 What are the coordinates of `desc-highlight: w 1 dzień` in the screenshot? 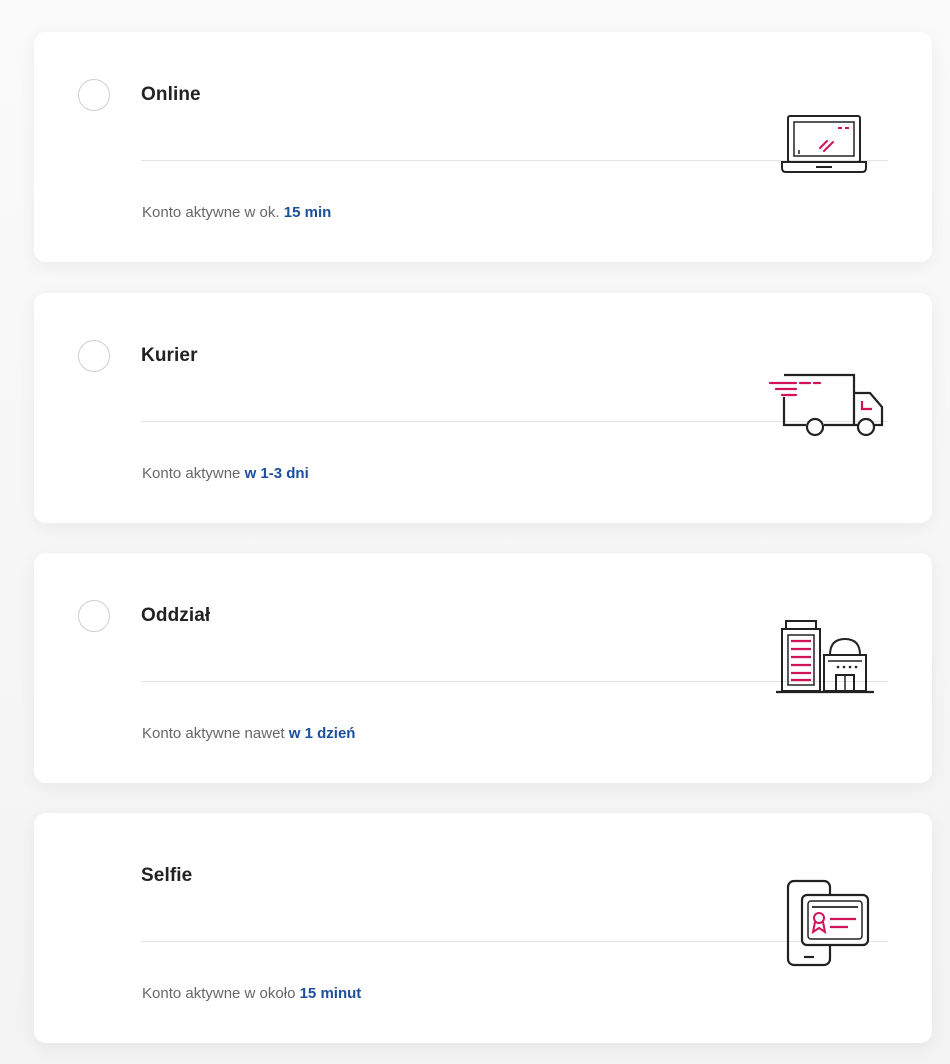 It's located at (322, 733).